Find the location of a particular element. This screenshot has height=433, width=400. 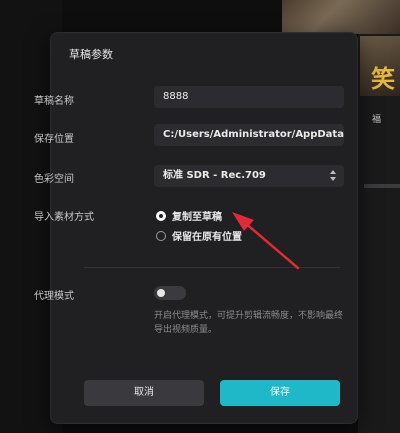

background-overlay-text: 笑 is located at coordinates (383, 79).